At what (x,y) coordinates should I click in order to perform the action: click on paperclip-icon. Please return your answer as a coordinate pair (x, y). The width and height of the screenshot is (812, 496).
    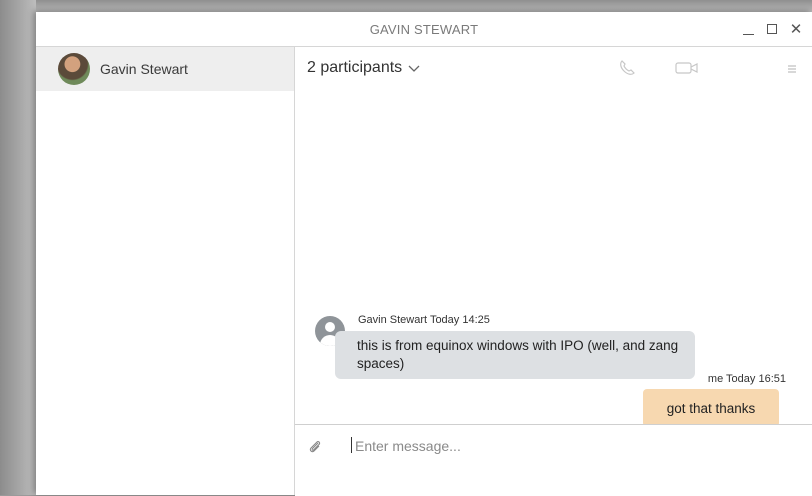
    Looking at the image, I should click on (315, 449).